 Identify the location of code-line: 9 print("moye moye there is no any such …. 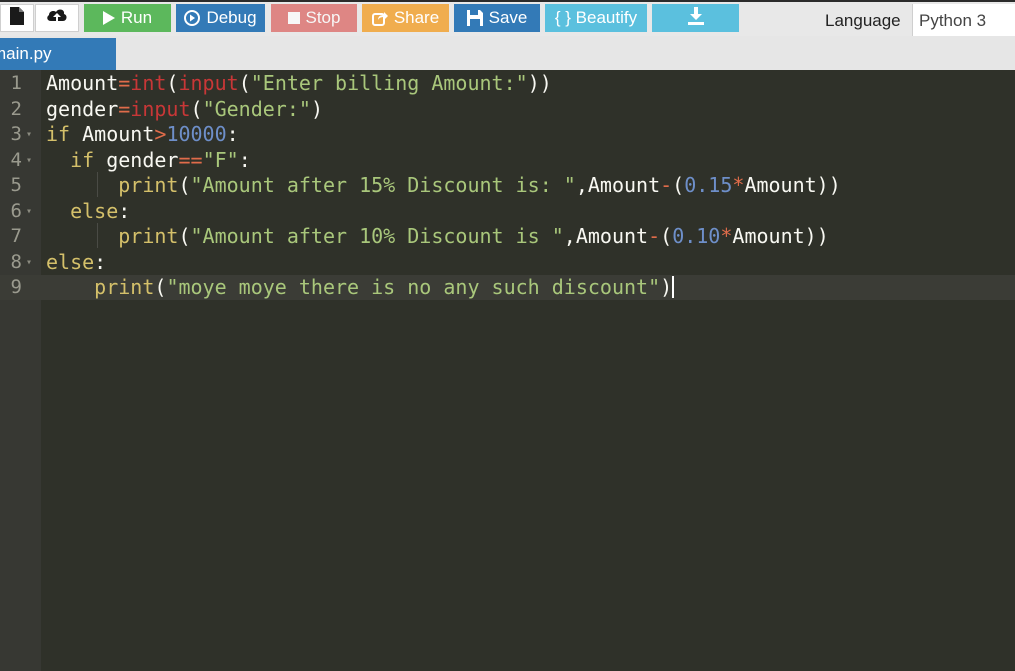
(507, 287).